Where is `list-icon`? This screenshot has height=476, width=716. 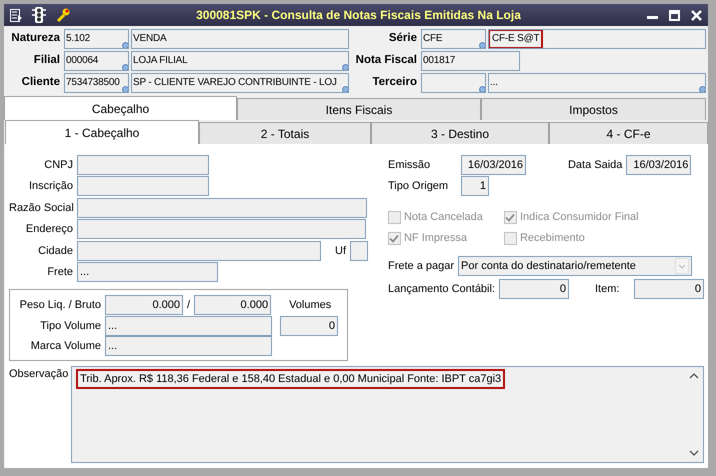 list-icon is located at coordinates (16, 15).